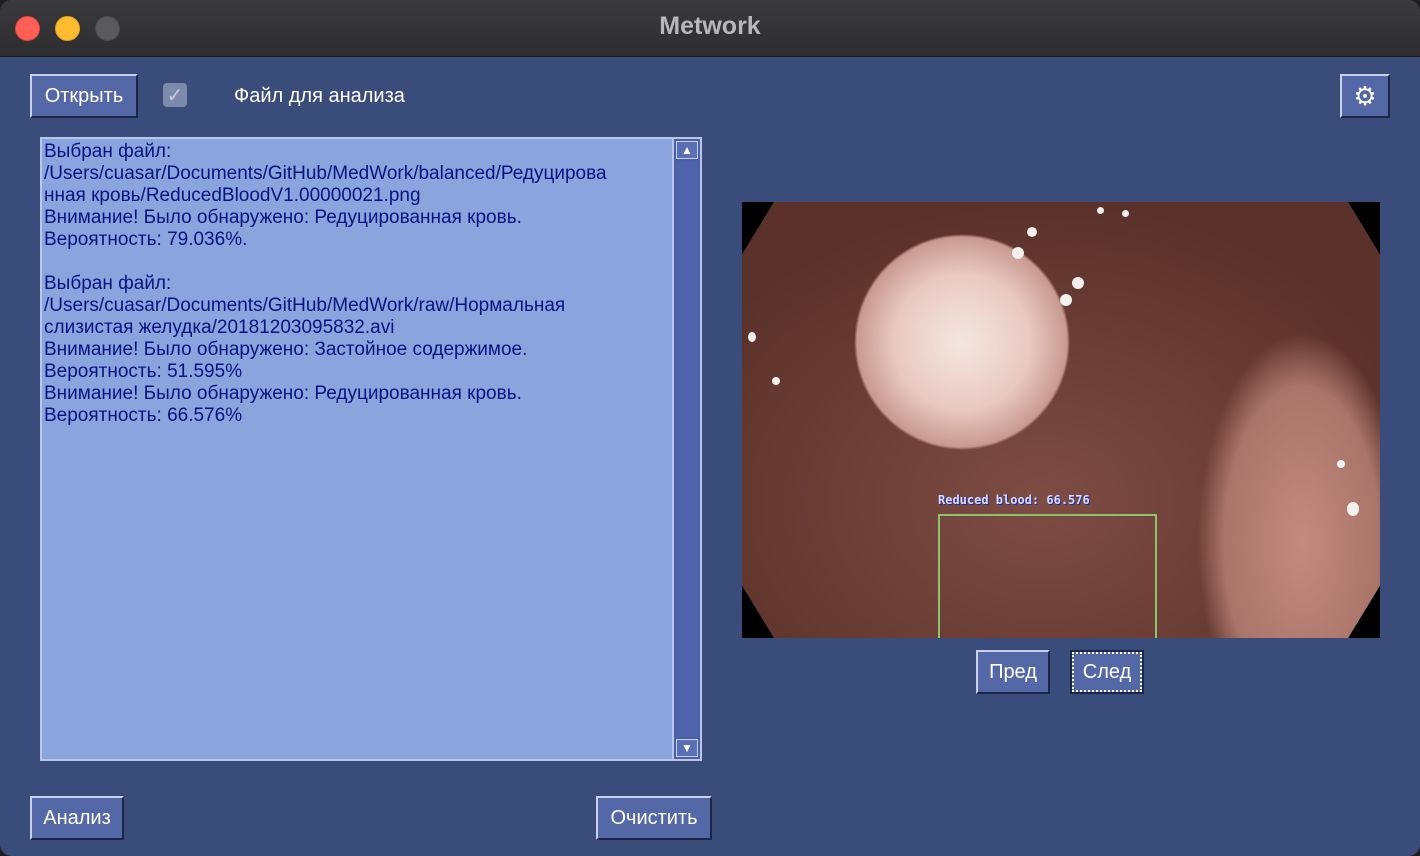  I want to click on file-checkbox: ✓, so click(175, 95).